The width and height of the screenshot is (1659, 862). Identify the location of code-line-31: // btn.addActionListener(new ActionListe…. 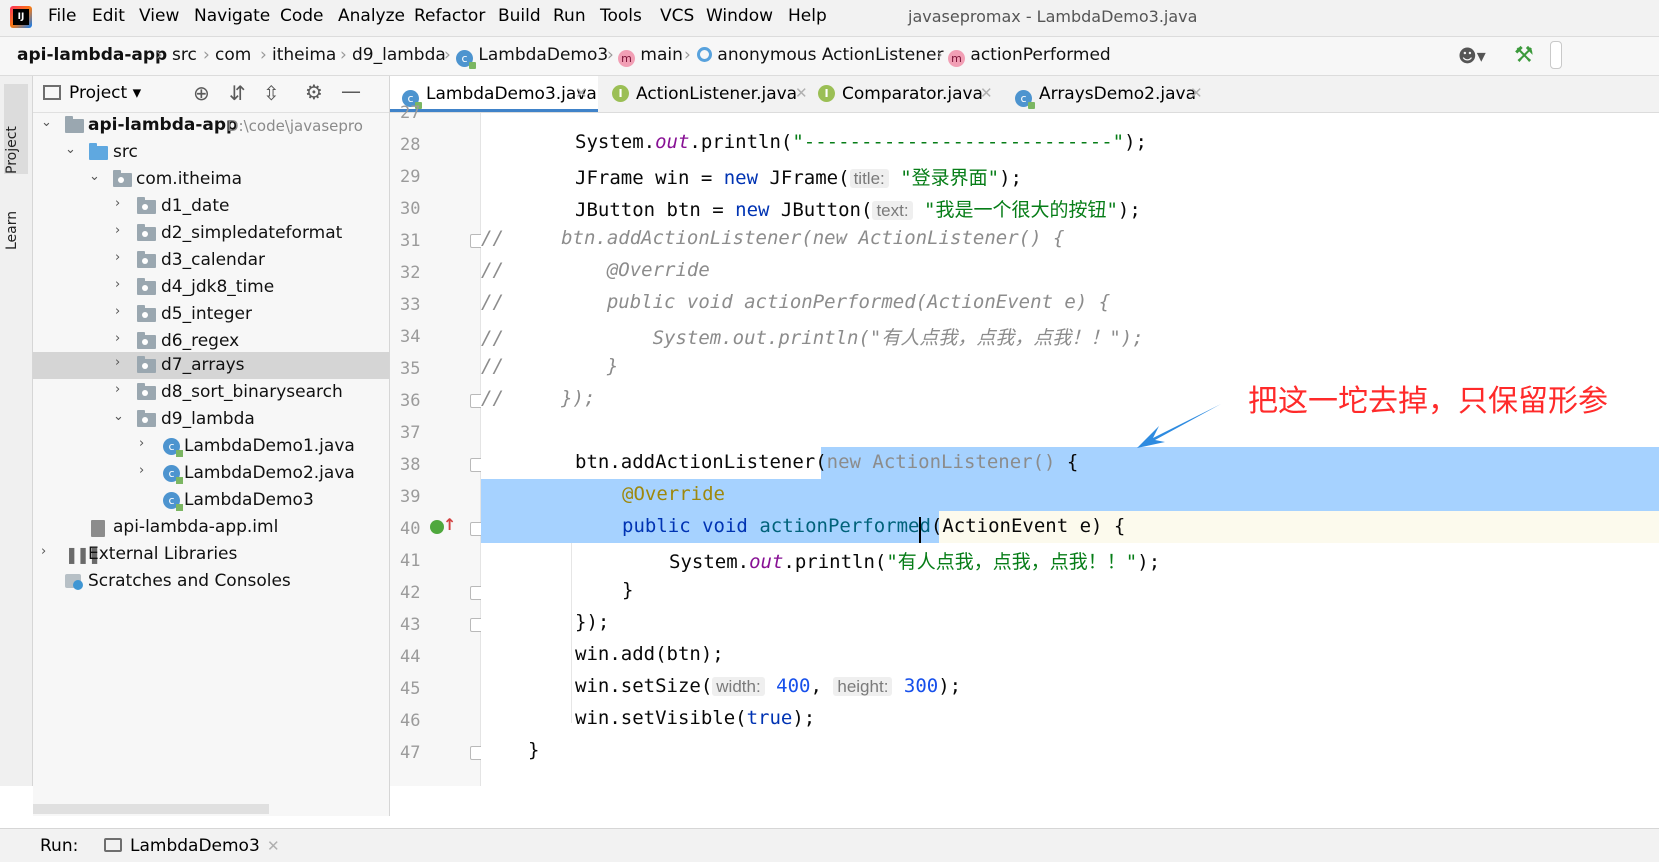
(773, 238).